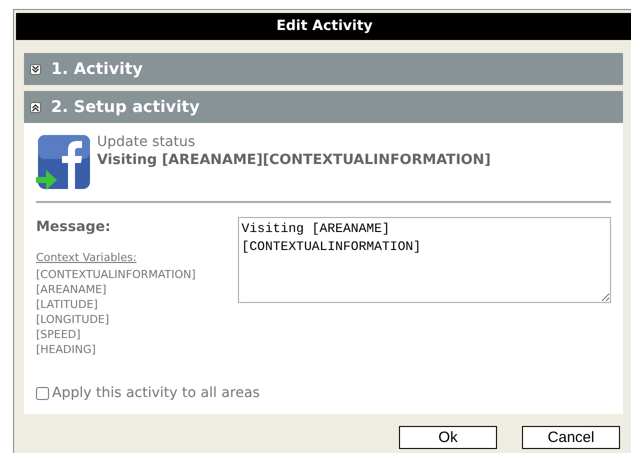  Describe the element at coordinates (74, 227) in the screenshot. I see `message-label: Message:` at that location.